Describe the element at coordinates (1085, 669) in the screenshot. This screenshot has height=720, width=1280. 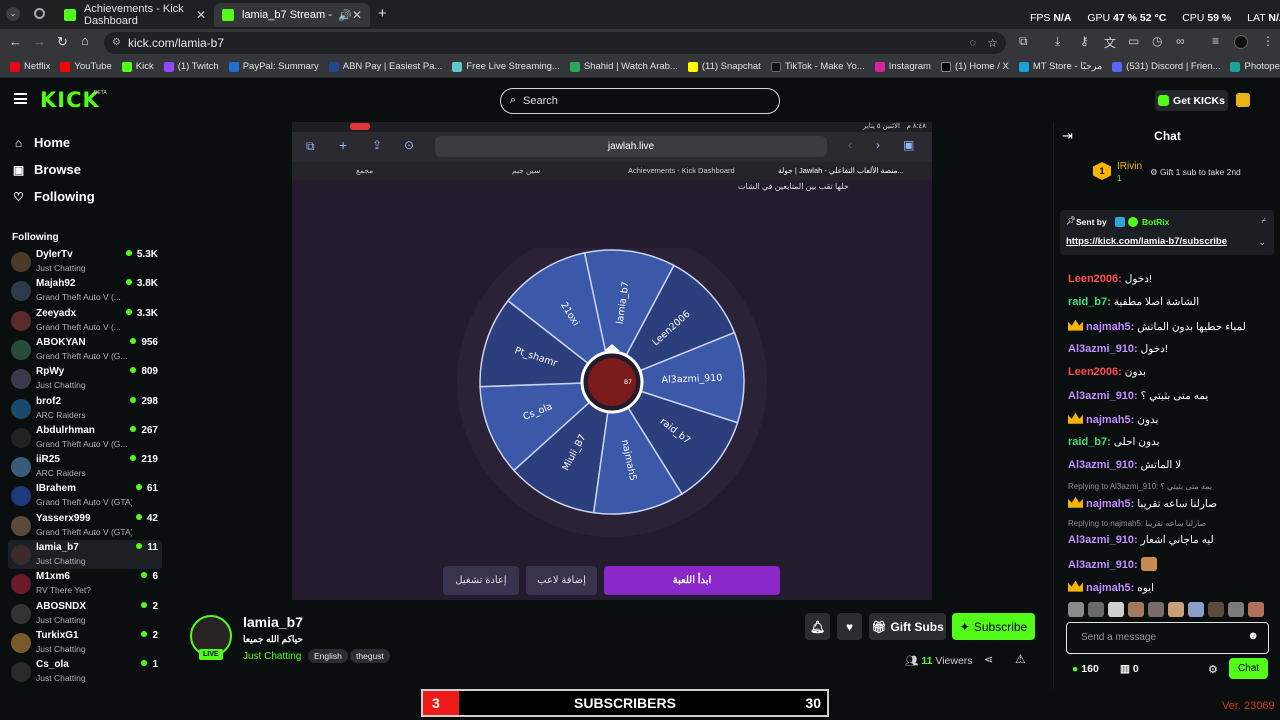
I see `kicks-balance: ● 160` at that location.